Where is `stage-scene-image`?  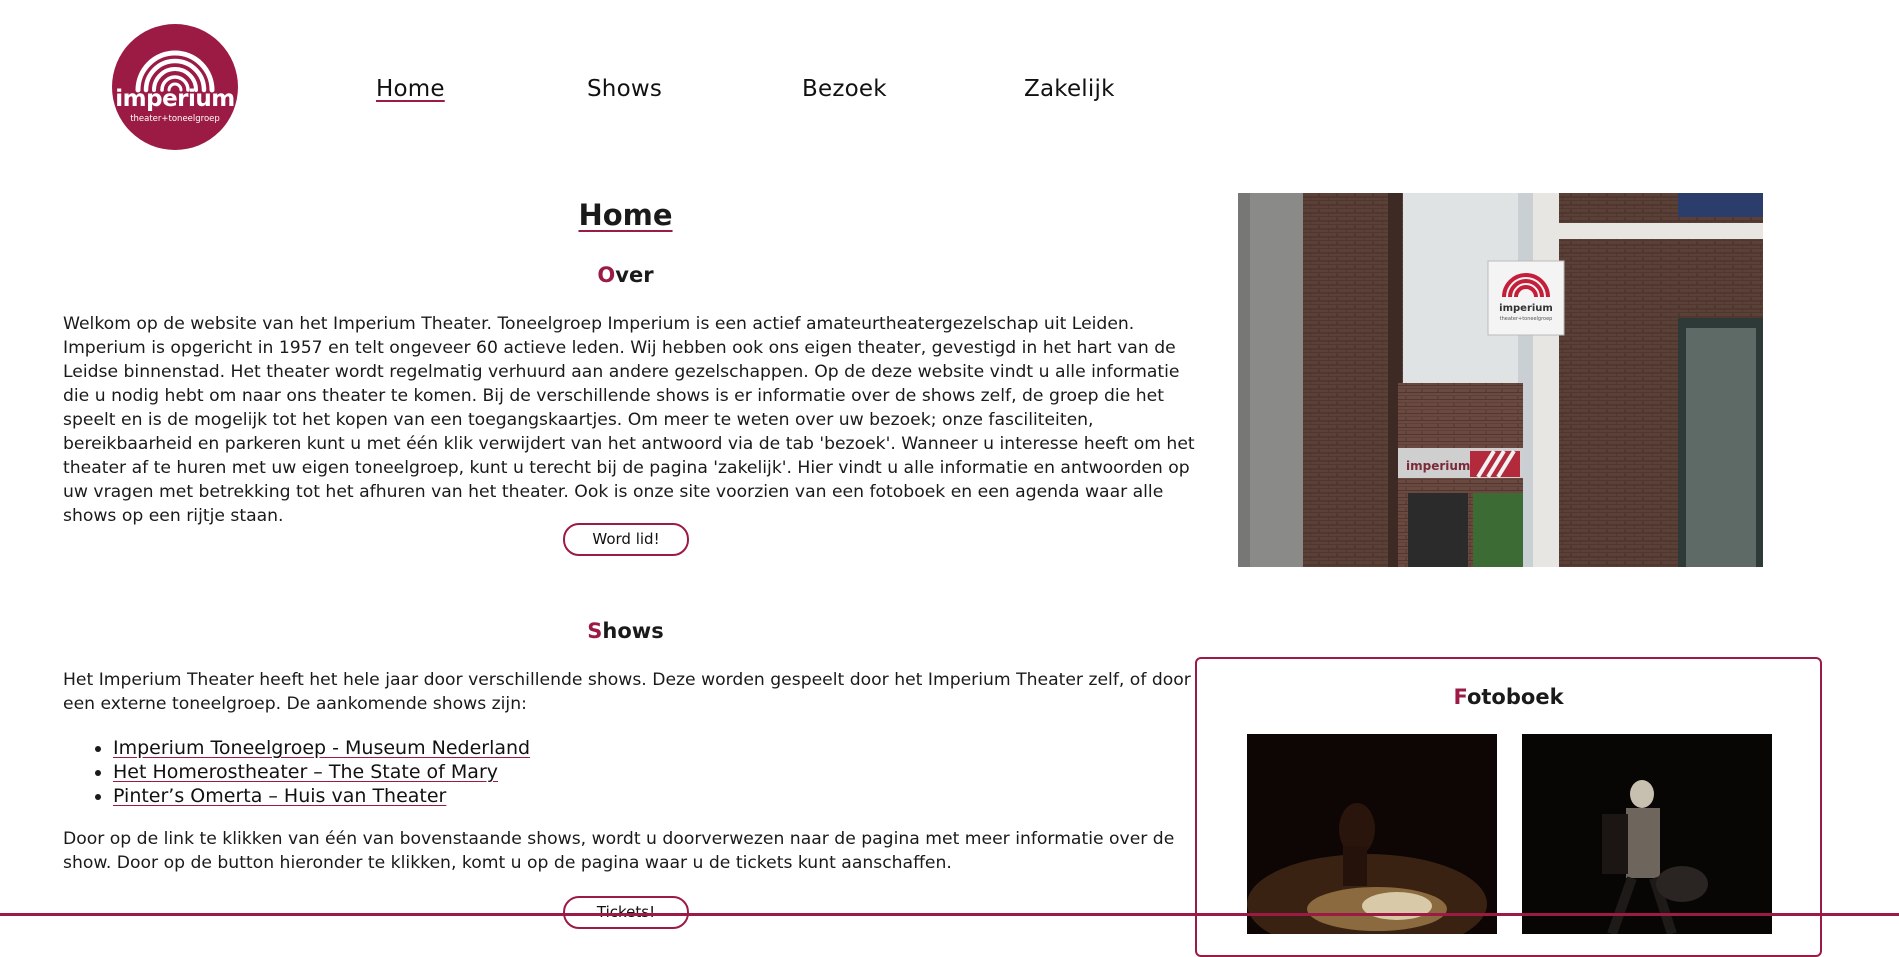
stage-scene-image is located at coordinates (1372, 834).